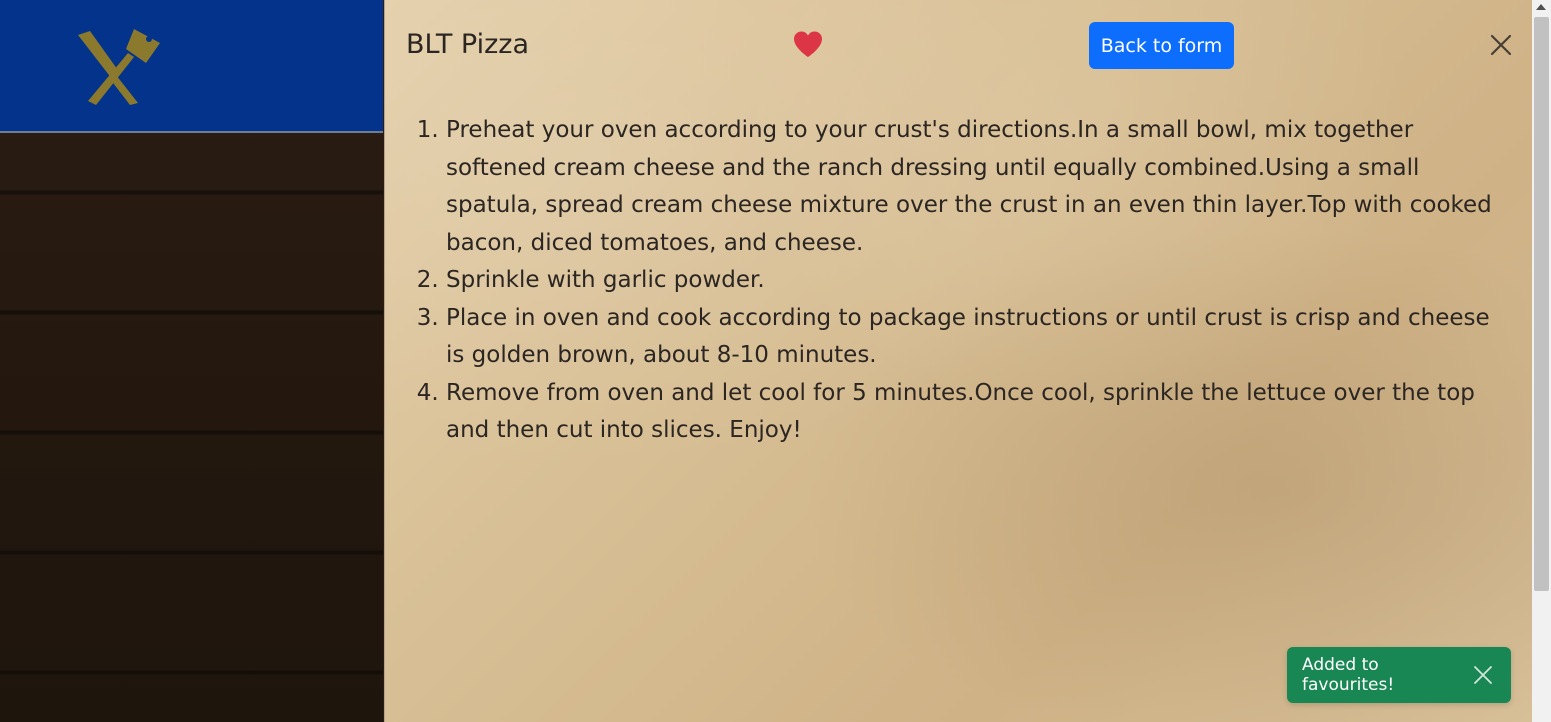  Describe the element at coordinates (959, 46) in the screenshot. I see `offcanvas-header: BLT Pizza Back to form` at that location.